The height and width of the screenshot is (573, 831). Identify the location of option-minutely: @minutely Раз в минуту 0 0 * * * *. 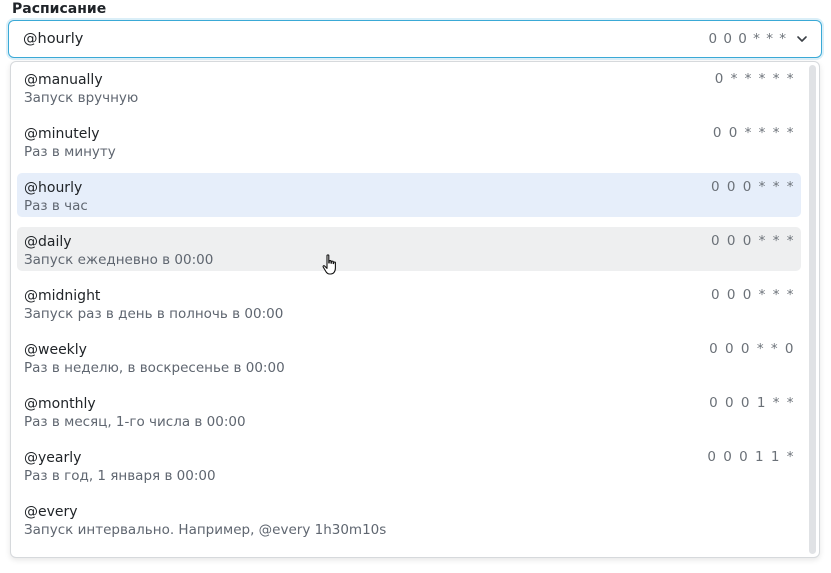
(409, 141).